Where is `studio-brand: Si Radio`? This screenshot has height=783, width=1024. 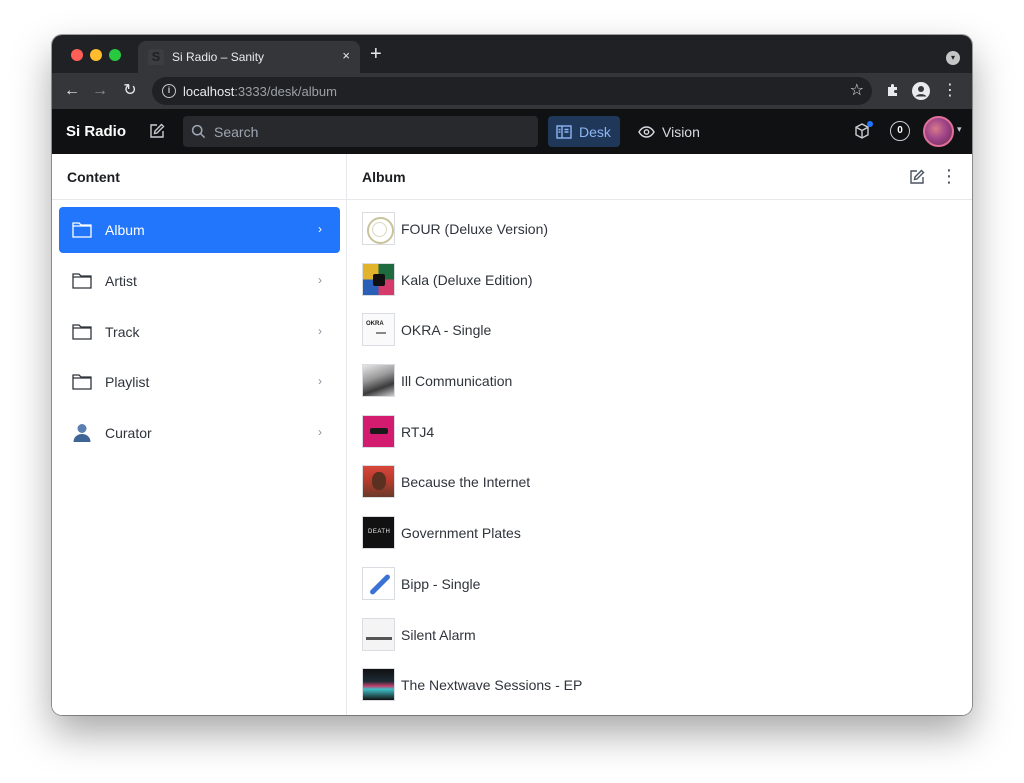
studio-brand: Si Radio is located at coordinates (96, 131).